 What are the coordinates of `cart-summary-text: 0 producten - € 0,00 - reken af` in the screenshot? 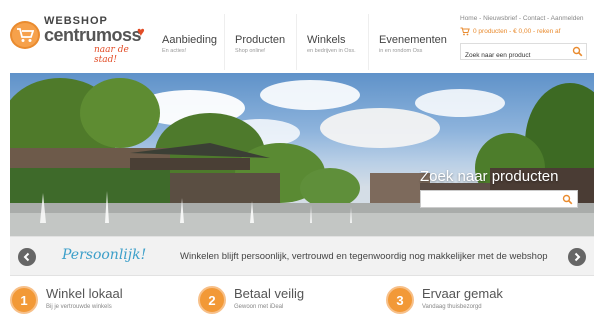 It's located at (517, 31).